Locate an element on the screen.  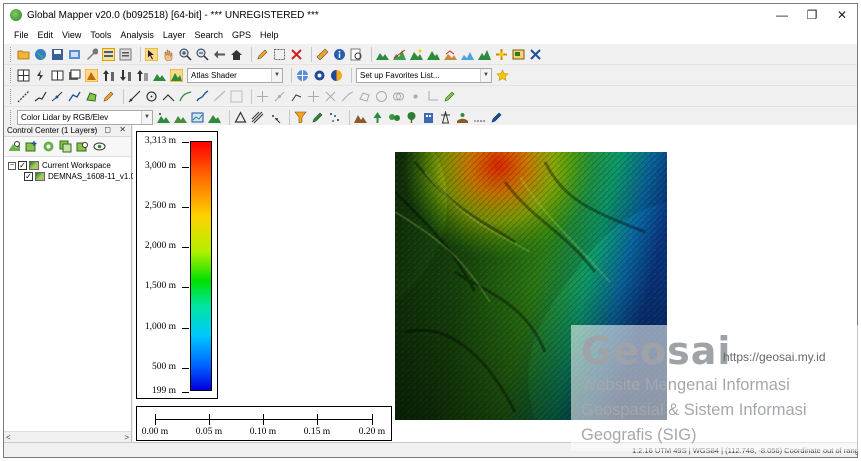
scale-icon is located at coordinates (330, 96).